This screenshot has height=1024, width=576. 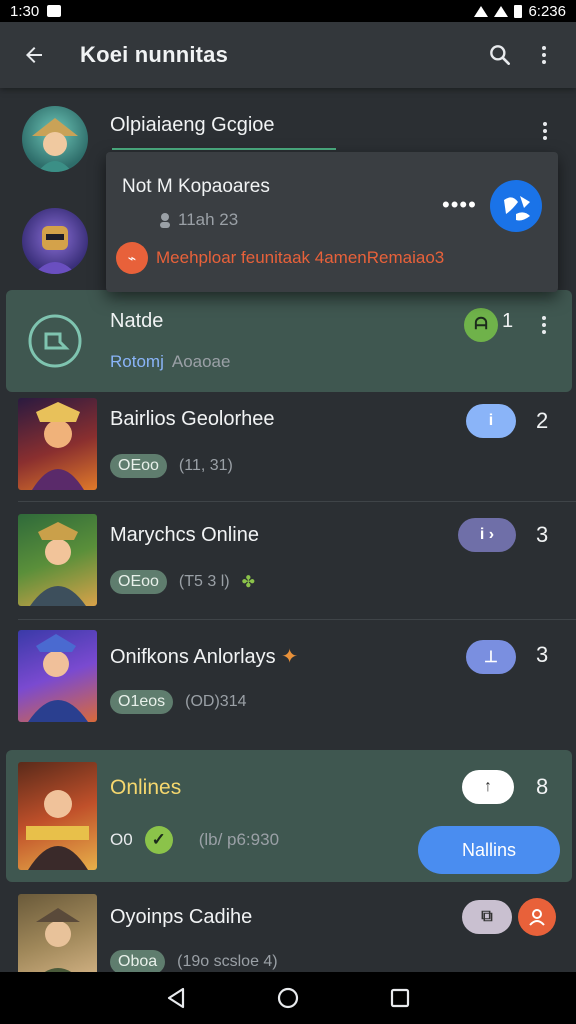 I want to click on action-button: Nallins, so click(x=489, y=850).